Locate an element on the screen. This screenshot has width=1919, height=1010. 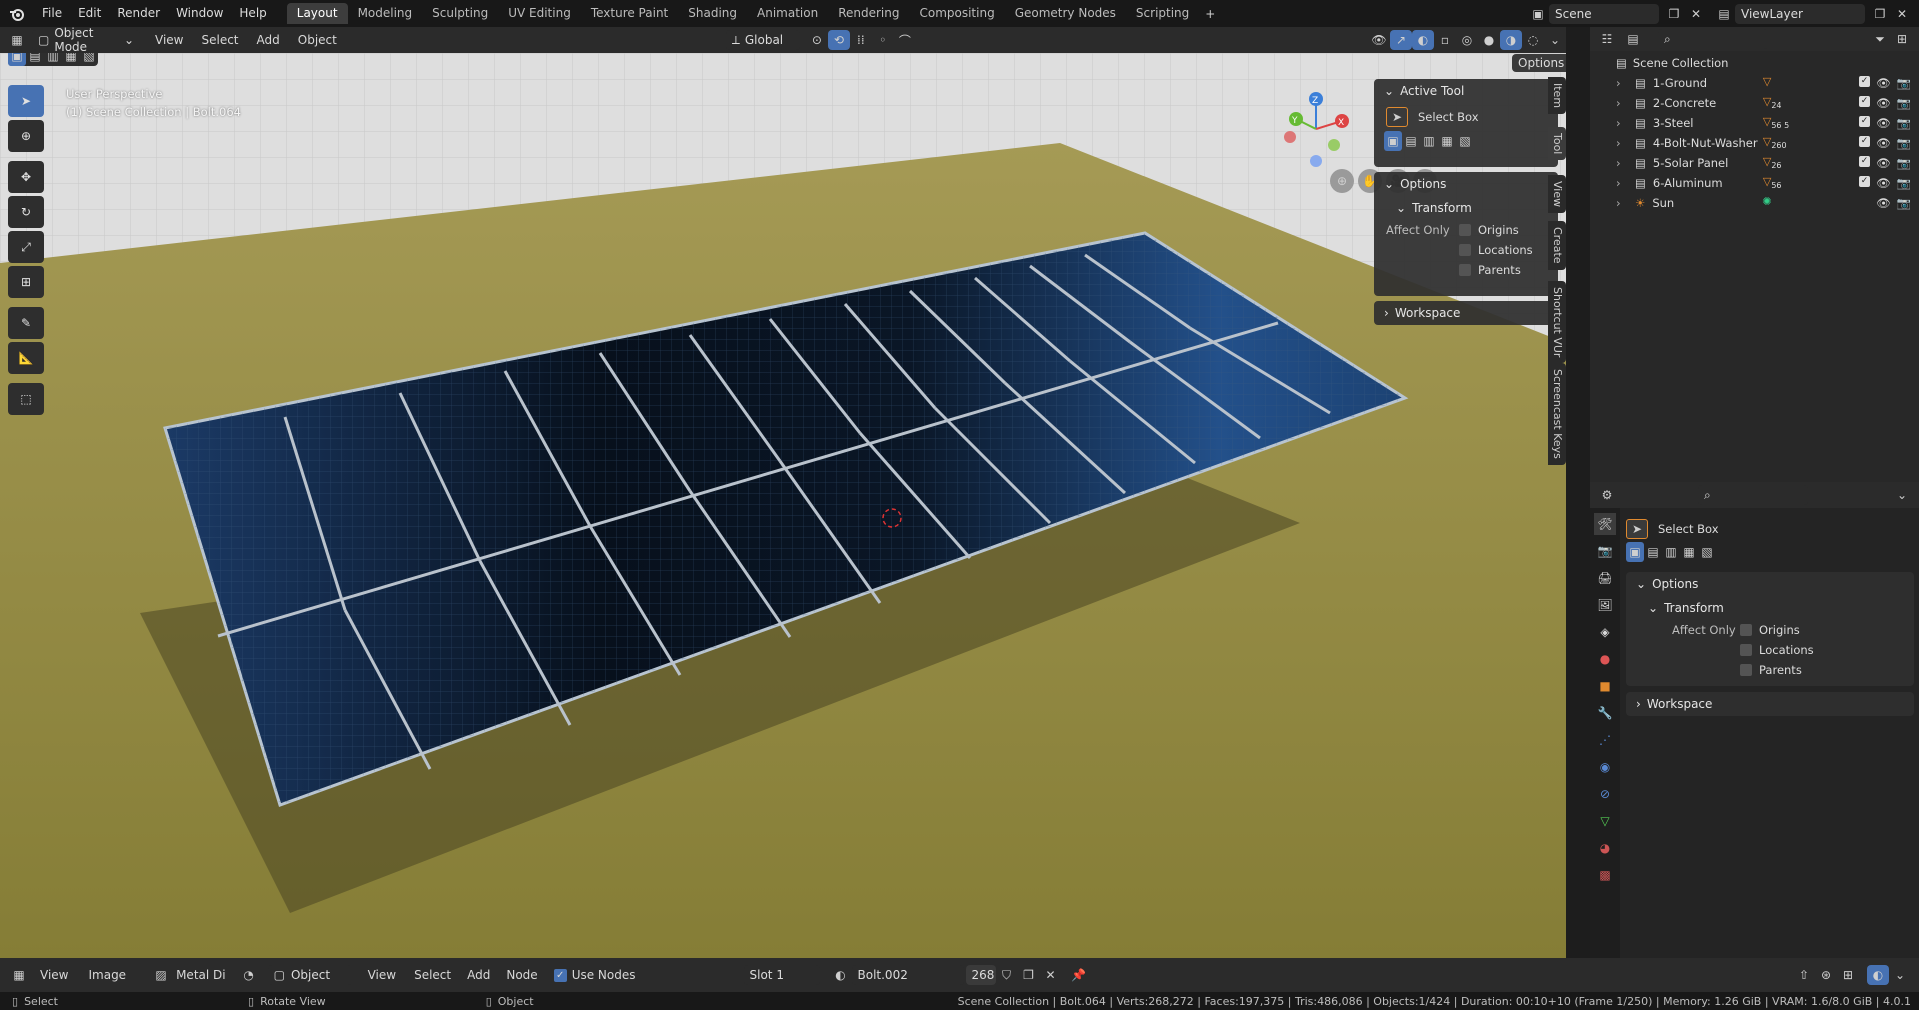
tab-texture-paint: Texture Paint is located at coordinates (629, 13).